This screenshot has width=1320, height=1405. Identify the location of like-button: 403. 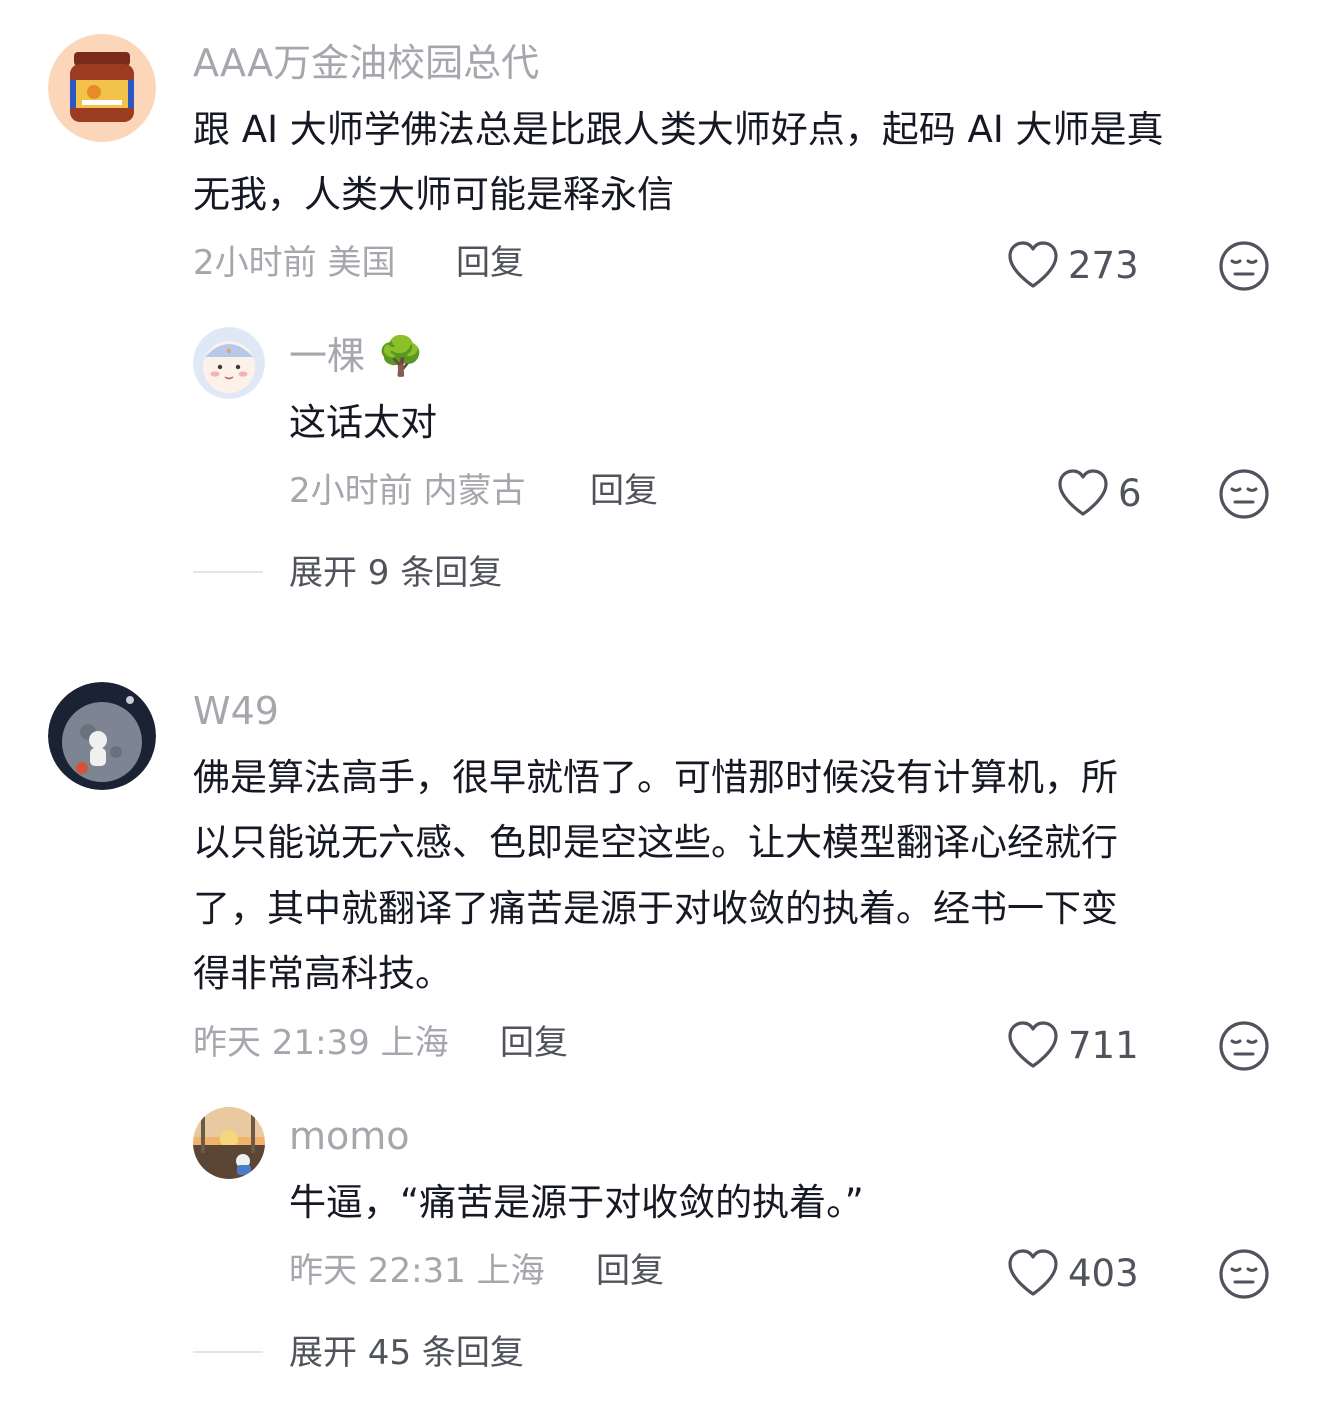
(1072, 1273).